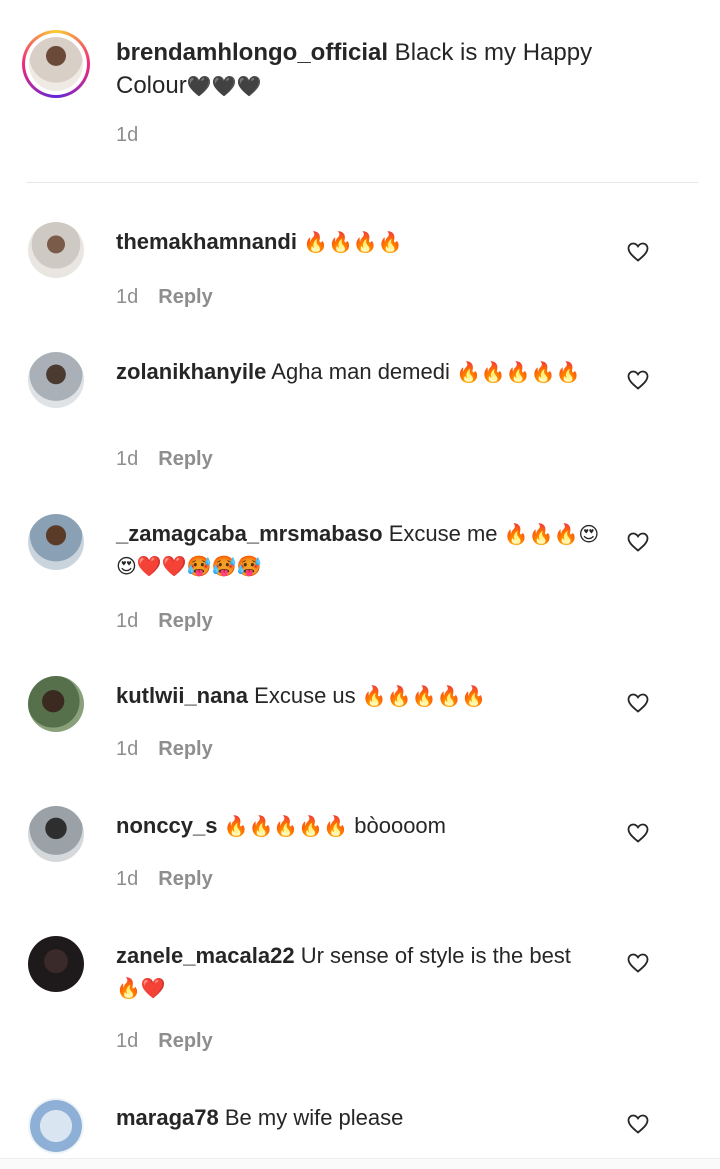 The width and height of the screenshot is (720, 1169). I want to click on caption-username: brendamhlongo_official, so click(252, 52).